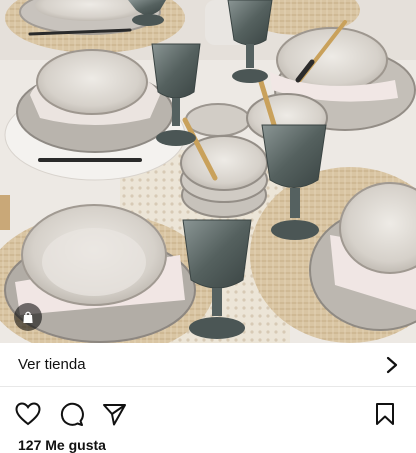  Describe the element at coordinates (62, 445) in the screenshot. I see `likes-count: 127 Me gusta` at that location.